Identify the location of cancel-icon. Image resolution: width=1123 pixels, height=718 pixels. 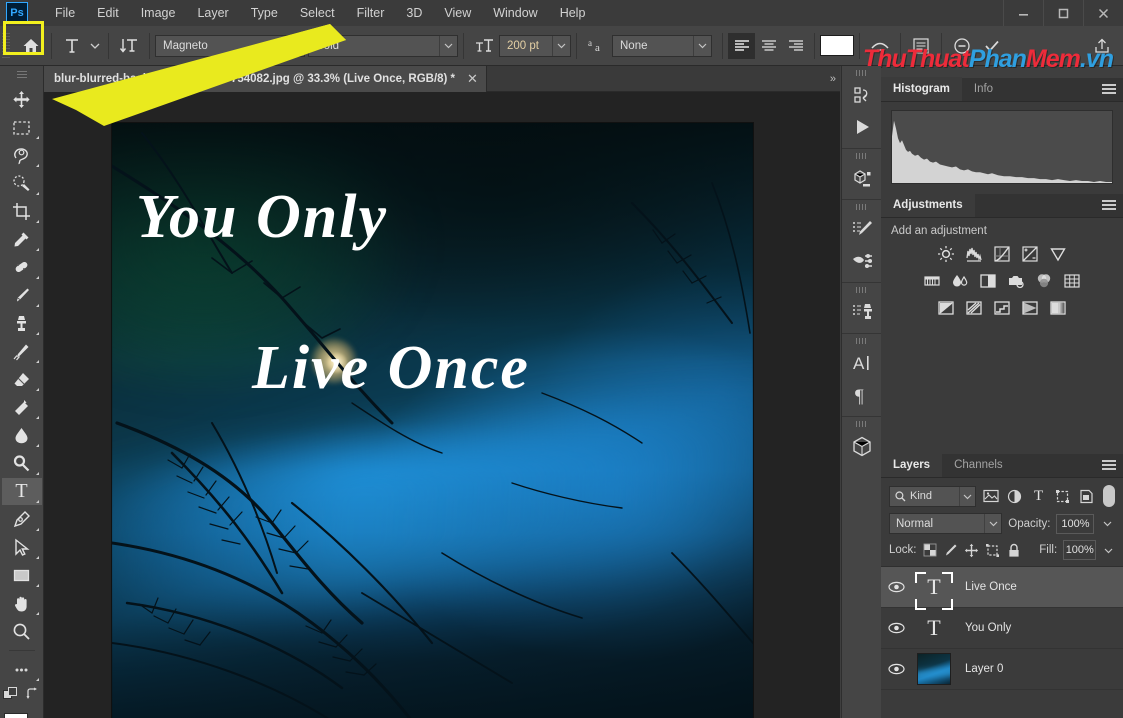
(962, 46).